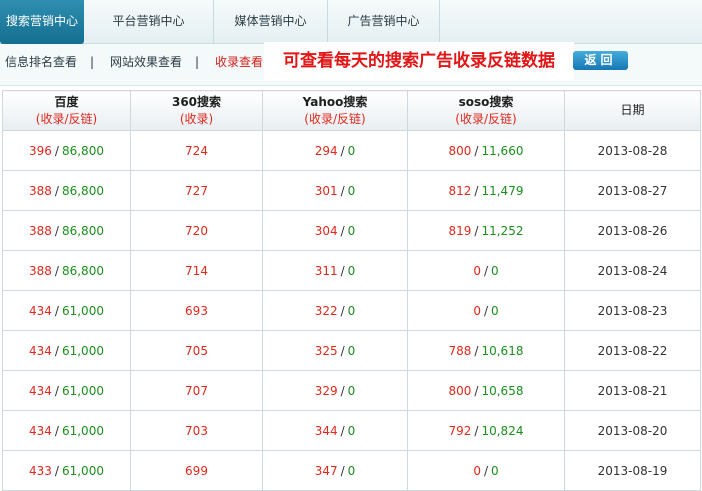  Describe the element at coordinates (335, 150) in the screenshot. I see `cell-yahoo: 294/0` at that location.